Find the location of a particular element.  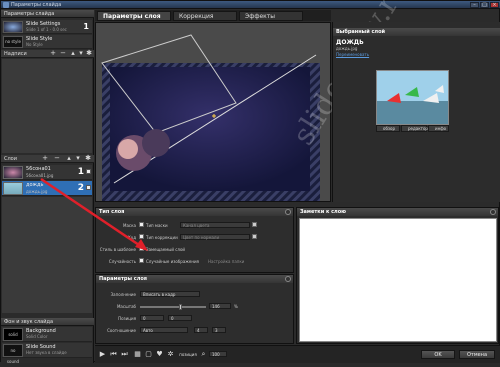

arrow-head is located at coordinates (141, 245).